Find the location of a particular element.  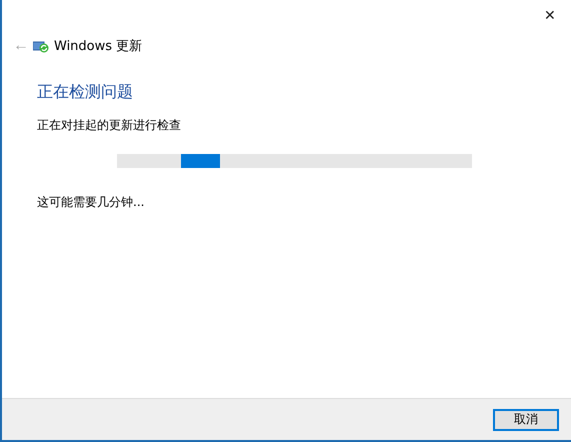

page-heading: 正在检测问题 is located at coordinates (85, 92).